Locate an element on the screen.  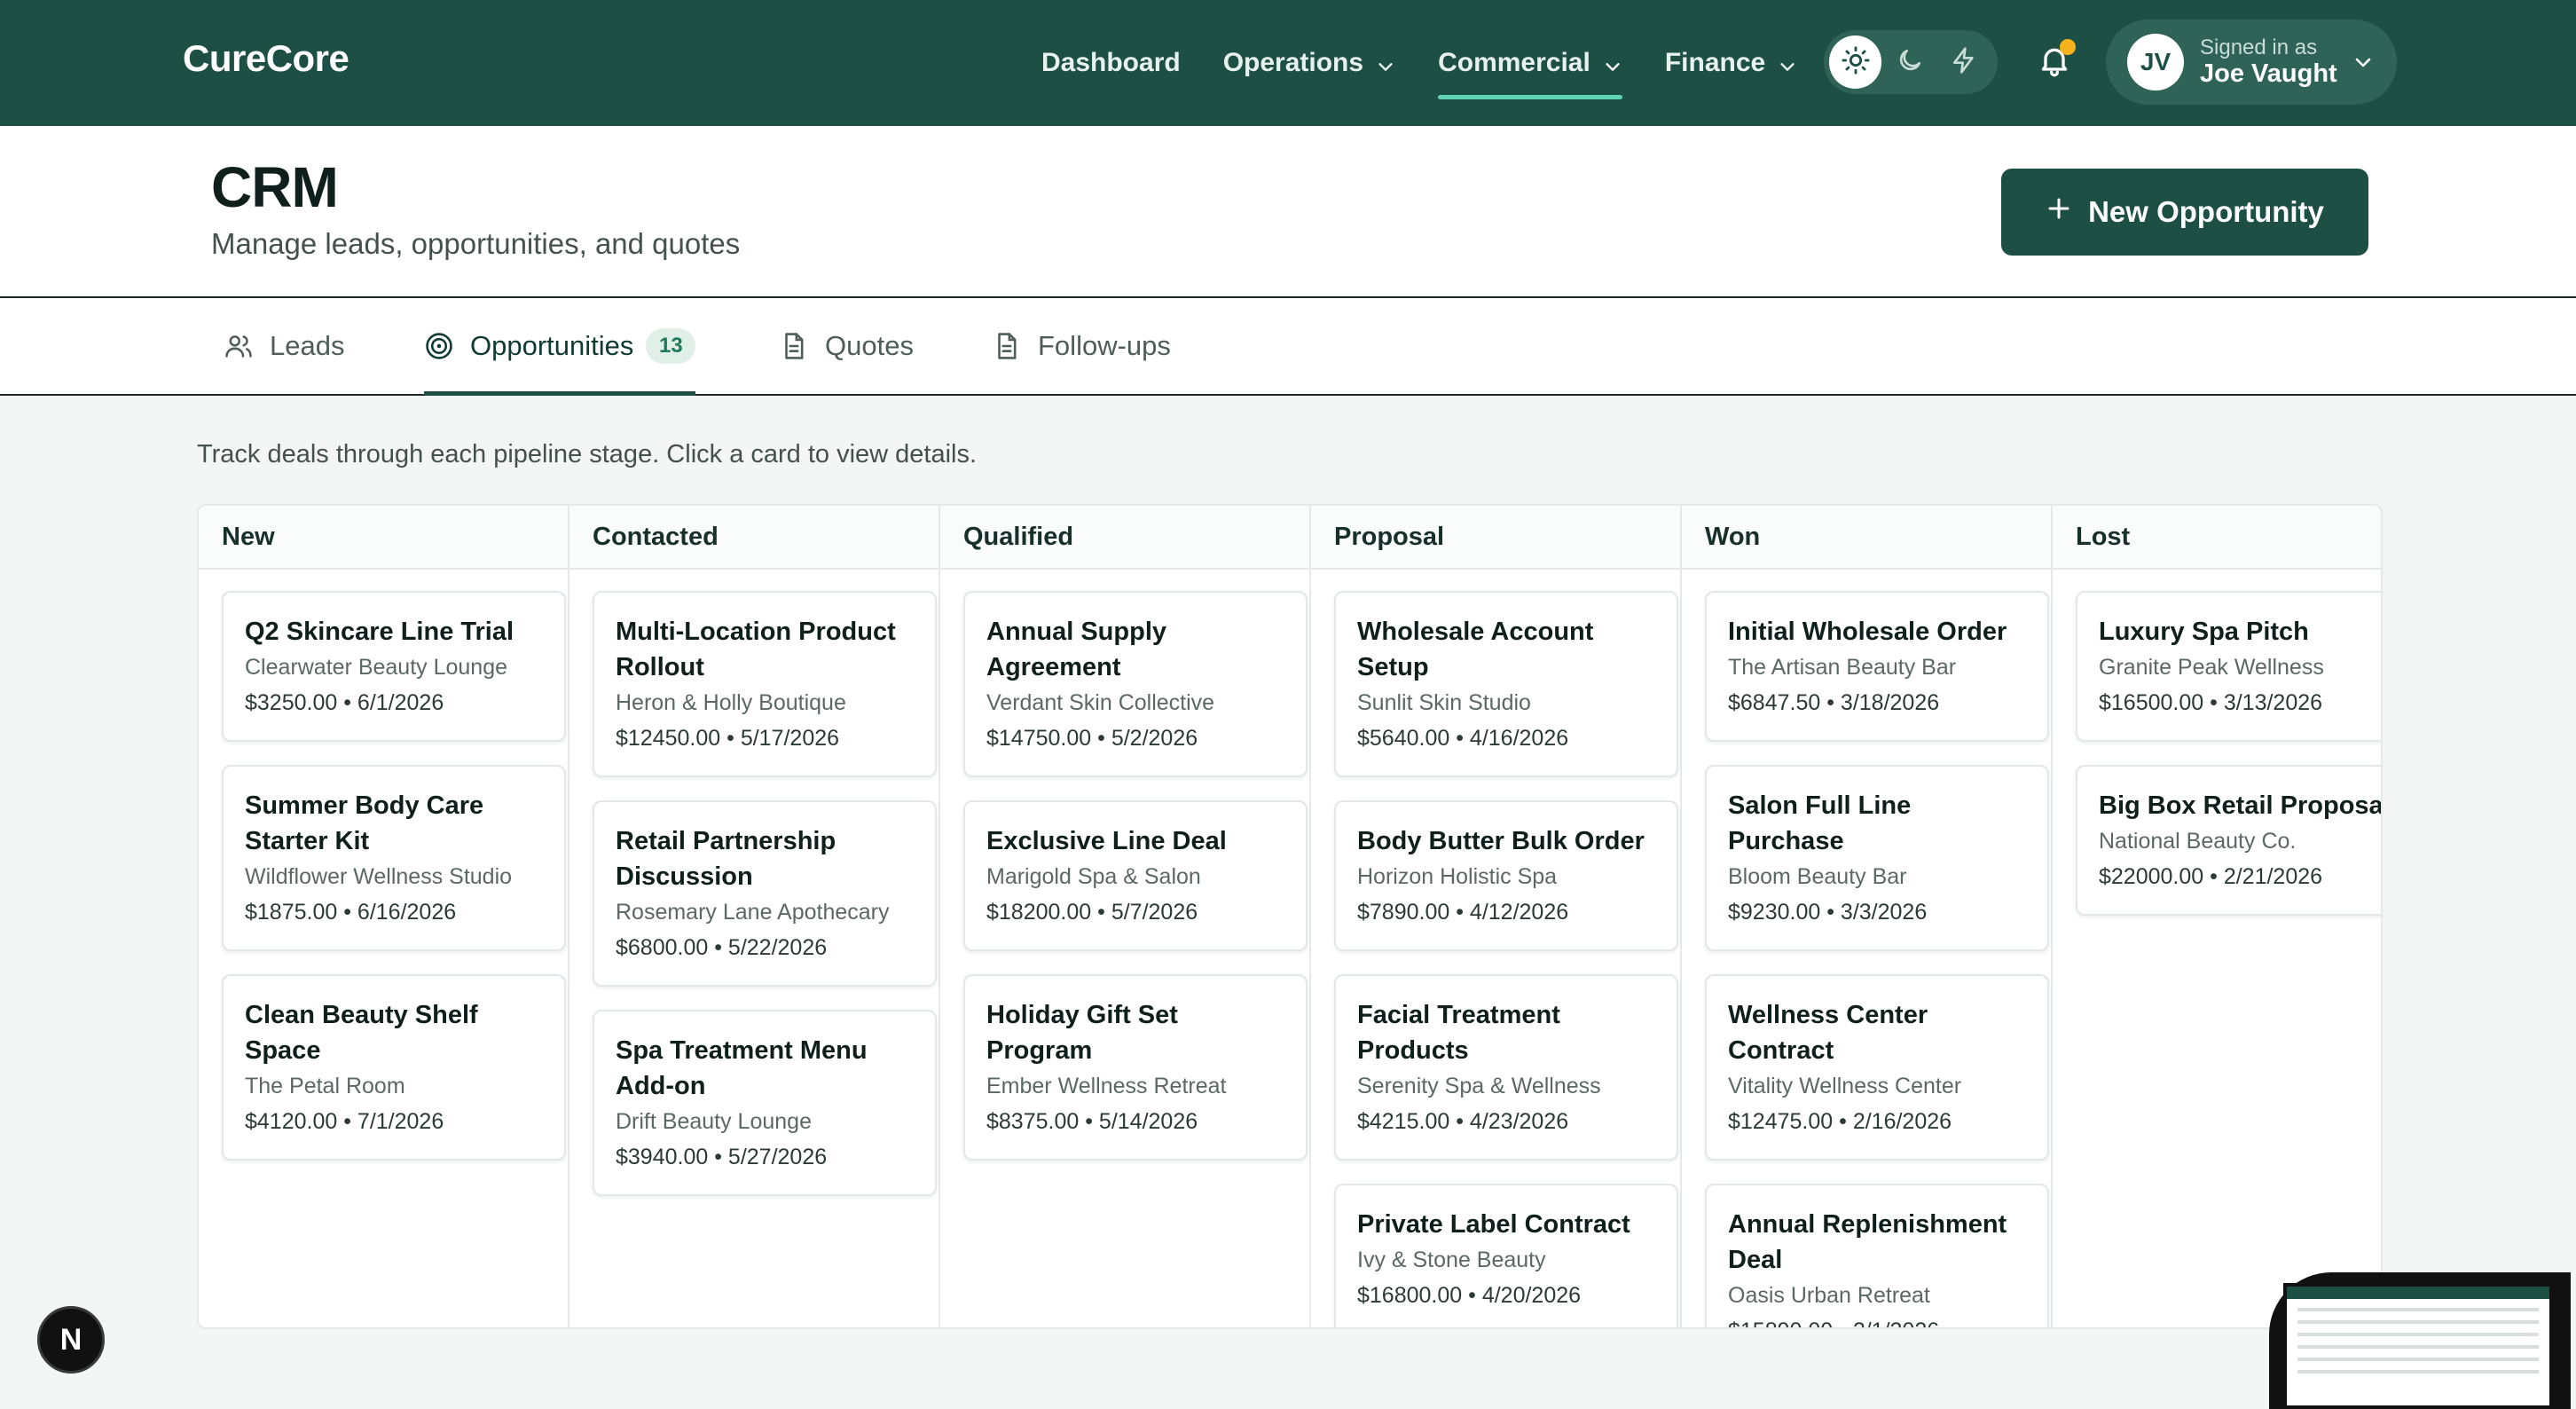
opportunity-value-date: $5640.00 • 4/16/2026 is located at coordinates (1463, 738).